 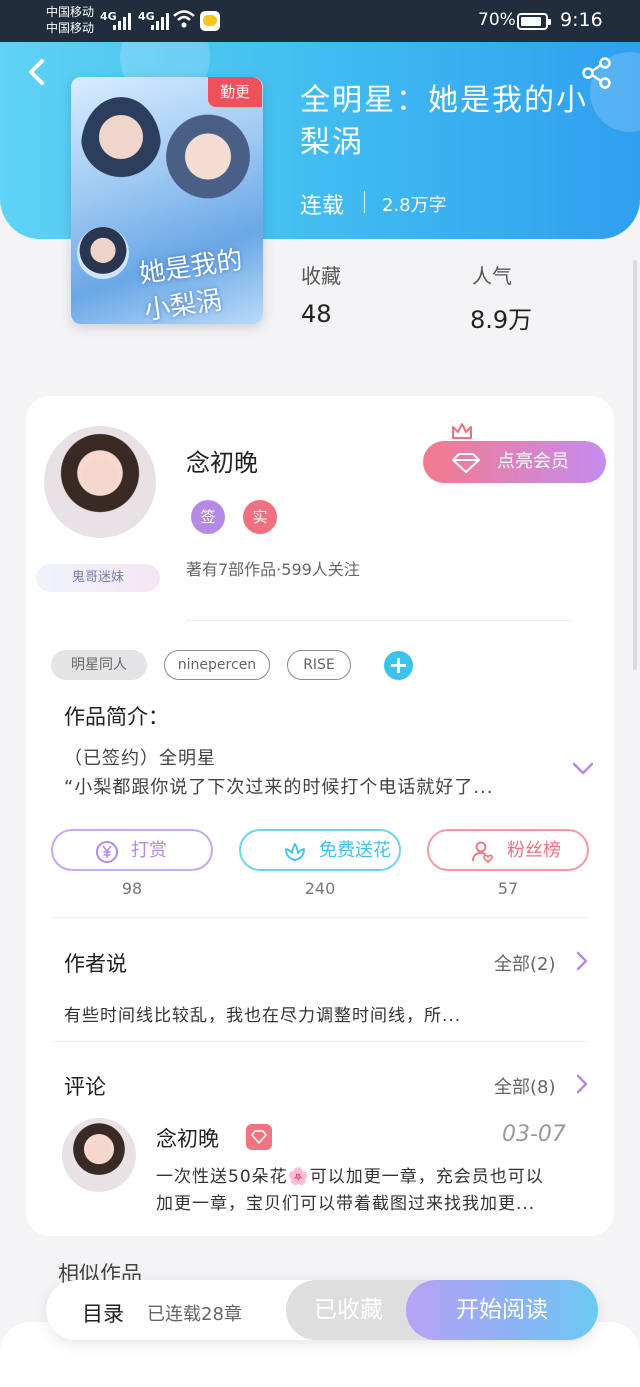 I want to click on wifi-icon, so click(x=184, y=19).